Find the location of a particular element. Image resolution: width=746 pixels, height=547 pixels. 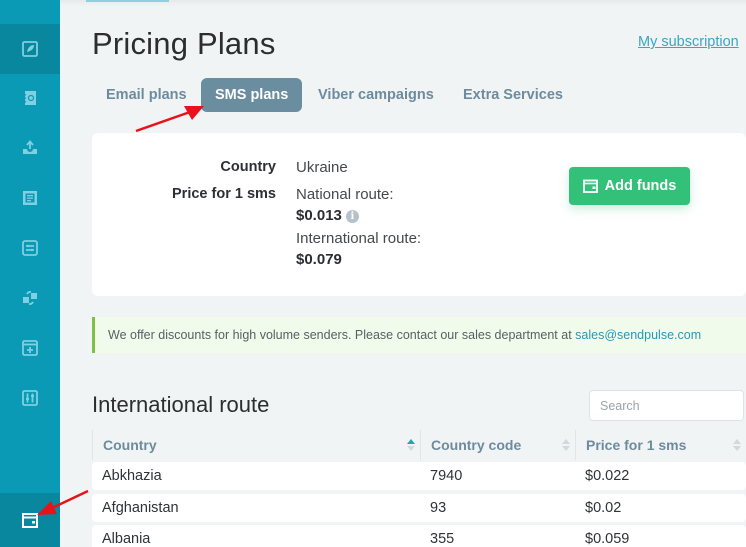

international-route-title: International route is located at coordinates (181, 404).